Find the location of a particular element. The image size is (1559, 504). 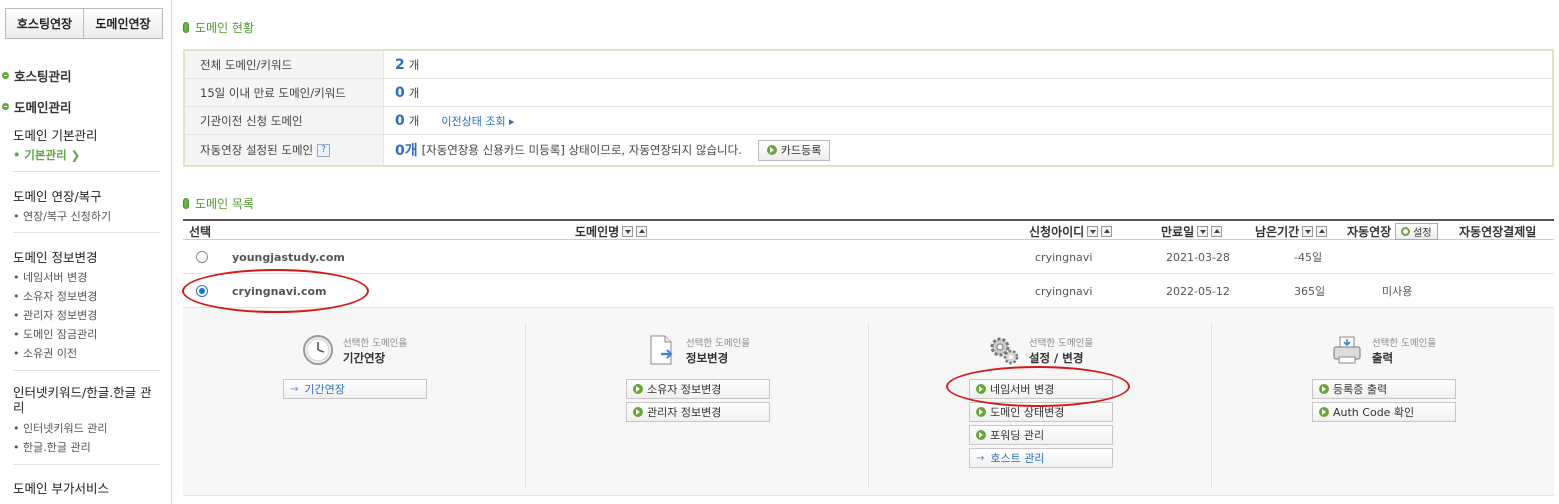

card-register-button: 카드등록 is located at coordinates (794, 150).